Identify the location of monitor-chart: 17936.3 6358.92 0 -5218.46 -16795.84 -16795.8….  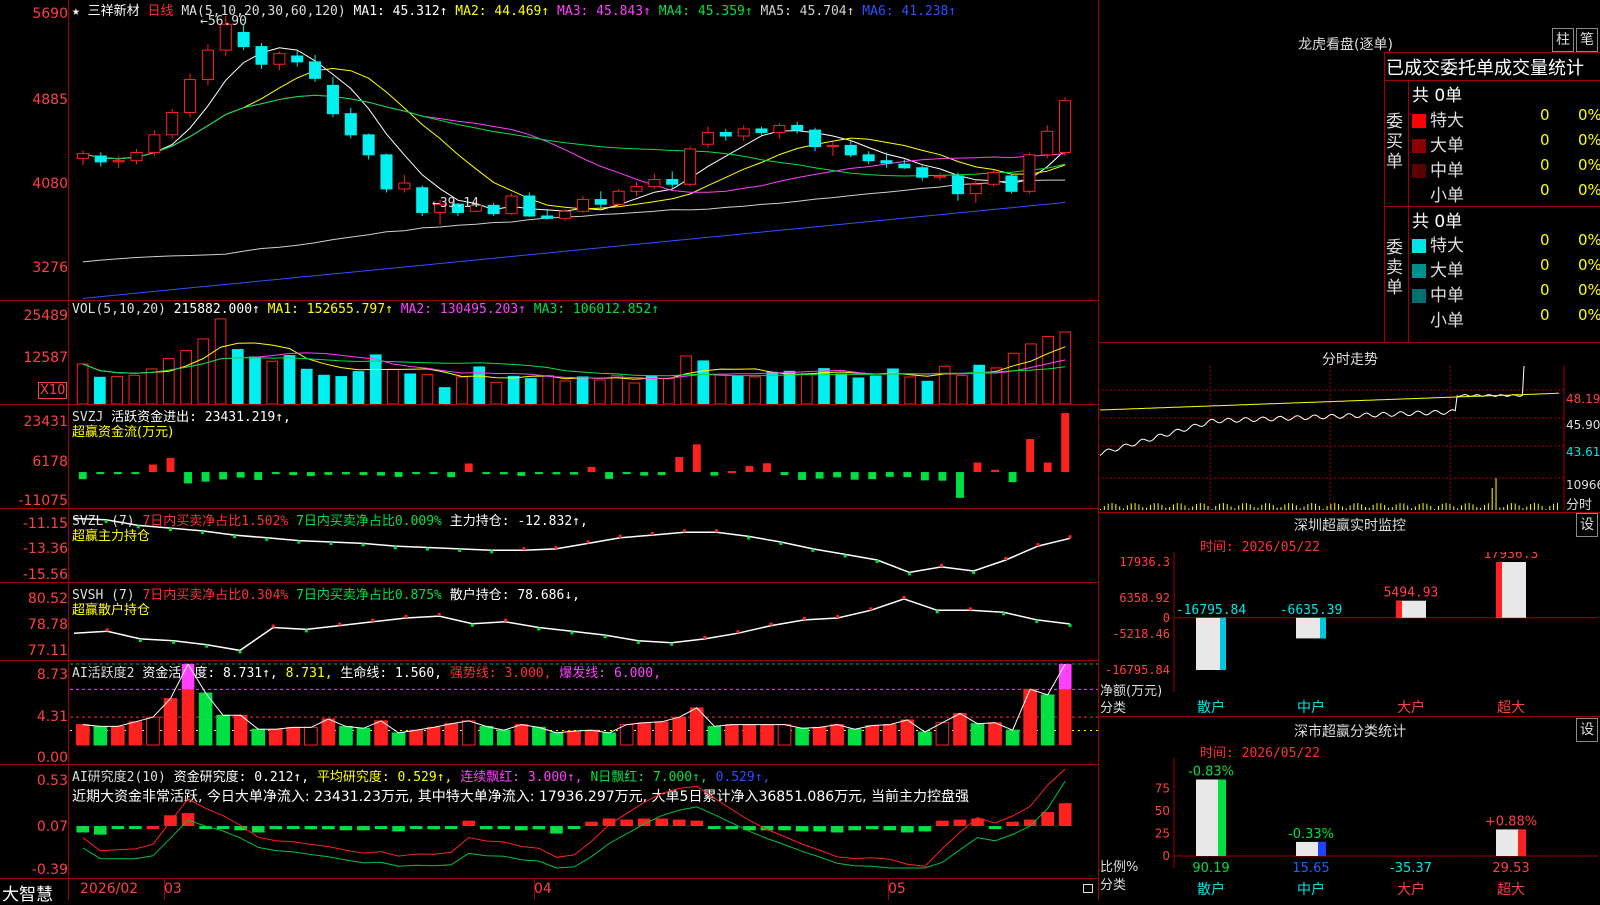
(1349, 634).